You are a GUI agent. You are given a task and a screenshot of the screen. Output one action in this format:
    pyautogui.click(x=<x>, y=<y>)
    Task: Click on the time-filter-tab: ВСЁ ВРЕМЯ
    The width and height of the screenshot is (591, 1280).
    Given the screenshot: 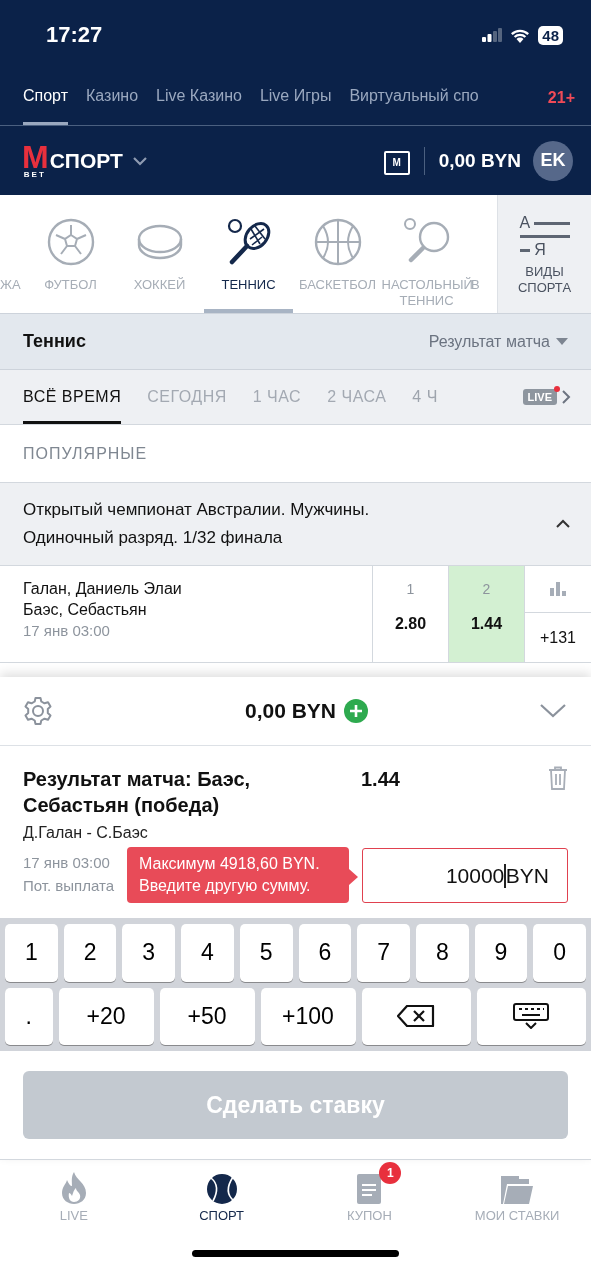 What is the action you would take?
    pyautogui.click(x=72, y=397)
    